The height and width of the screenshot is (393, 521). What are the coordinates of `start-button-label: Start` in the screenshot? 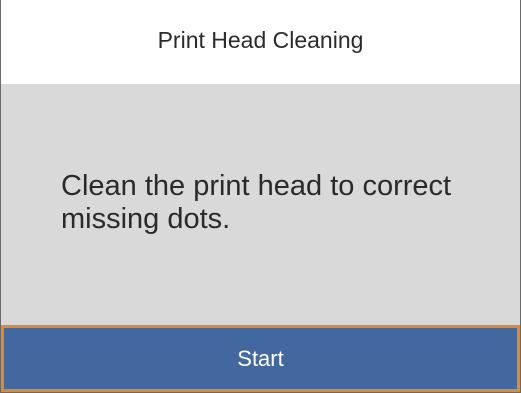 It's located at (260, 358).